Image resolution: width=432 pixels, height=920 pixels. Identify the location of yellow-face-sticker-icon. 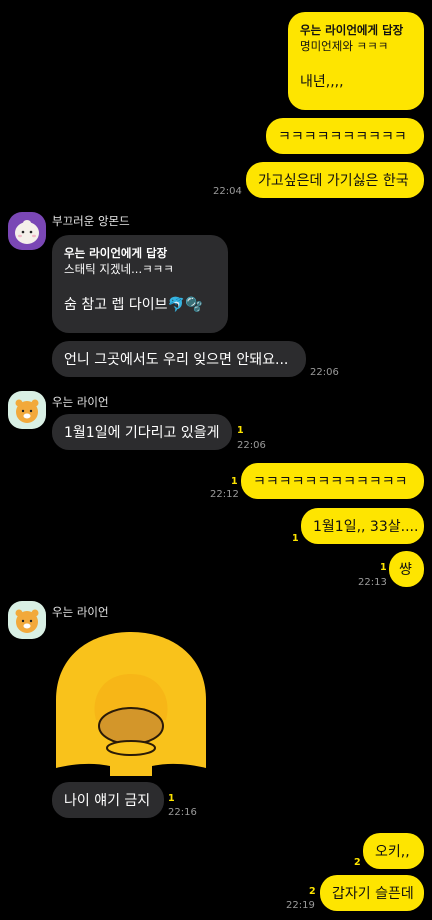
(131, 704).